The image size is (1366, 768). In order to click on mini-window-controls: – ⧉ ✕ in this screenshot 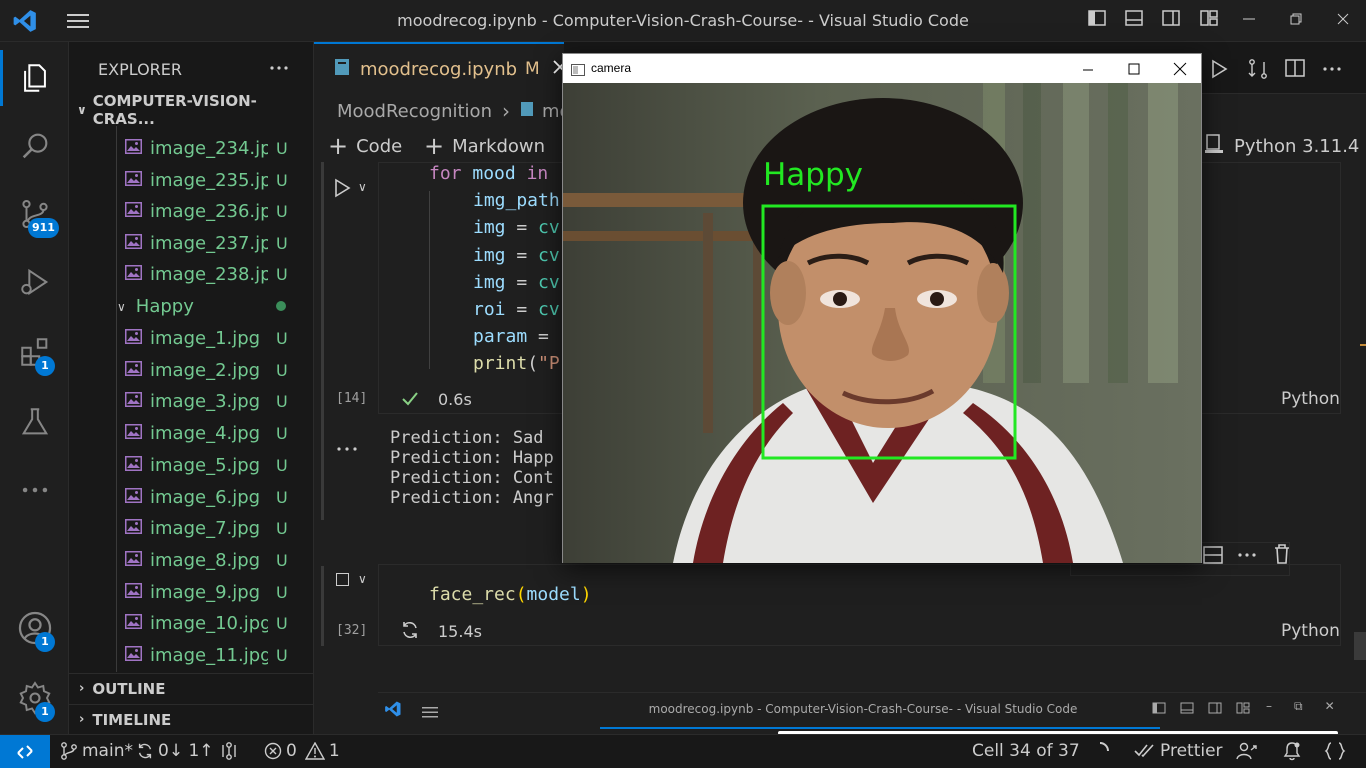, I will do `click(1300, 706)`.